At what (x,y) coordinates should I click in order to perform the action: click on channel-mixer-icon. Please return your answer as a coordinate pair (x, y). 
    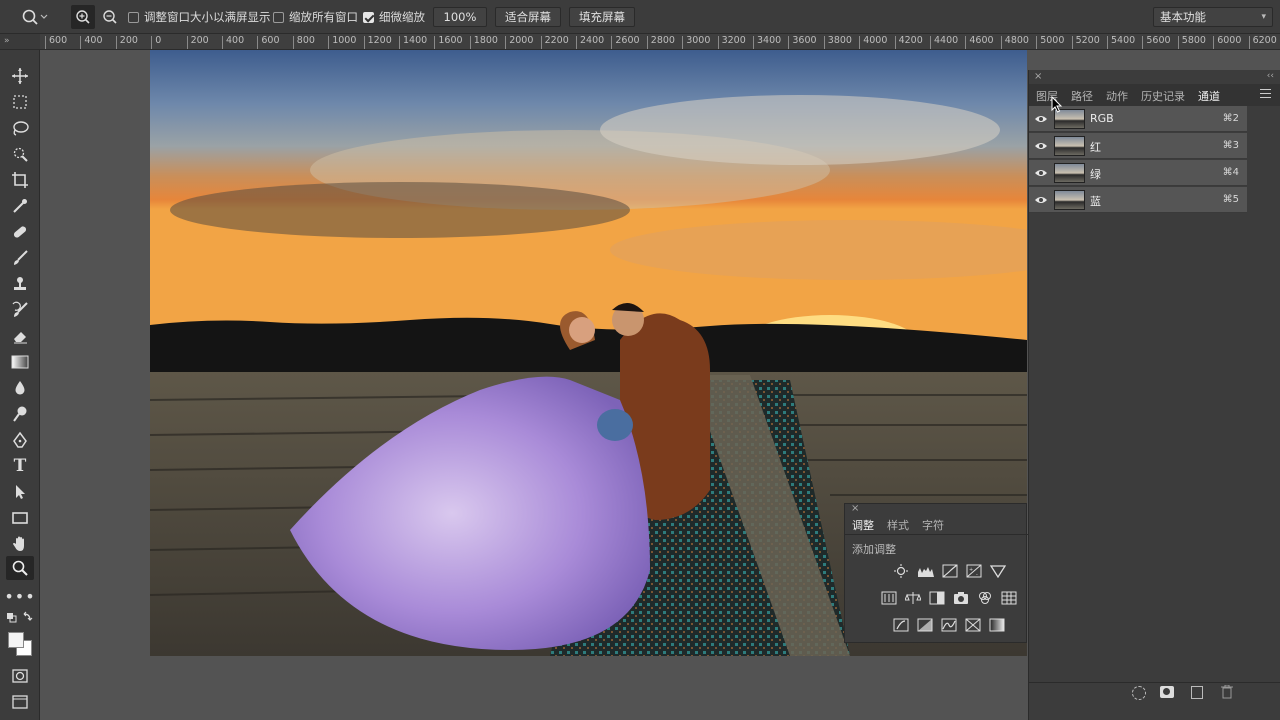
    Looking at the image, I should click on (985, 598).